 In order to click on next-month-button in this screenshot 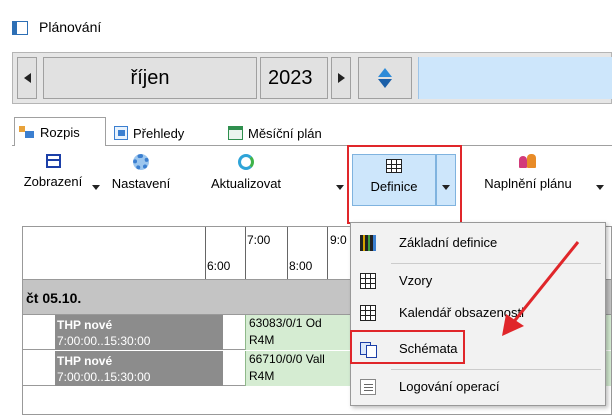, I will do `click(341, 78)`.